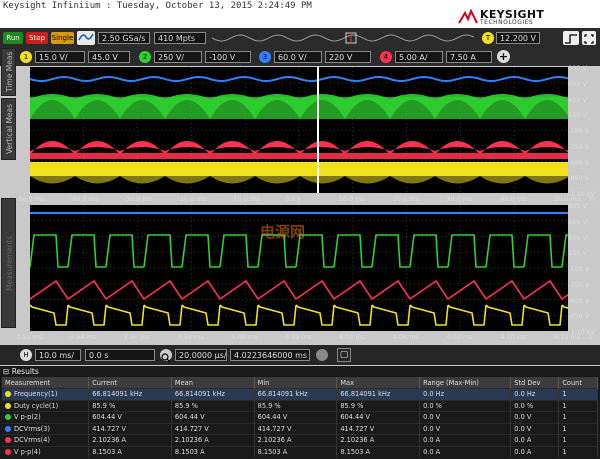 The image size is (600, 459). What do you see at coordinates (145, 57) in the screenshot?
I see `channel-2-chip: 2` at bounding box center [145, 57].